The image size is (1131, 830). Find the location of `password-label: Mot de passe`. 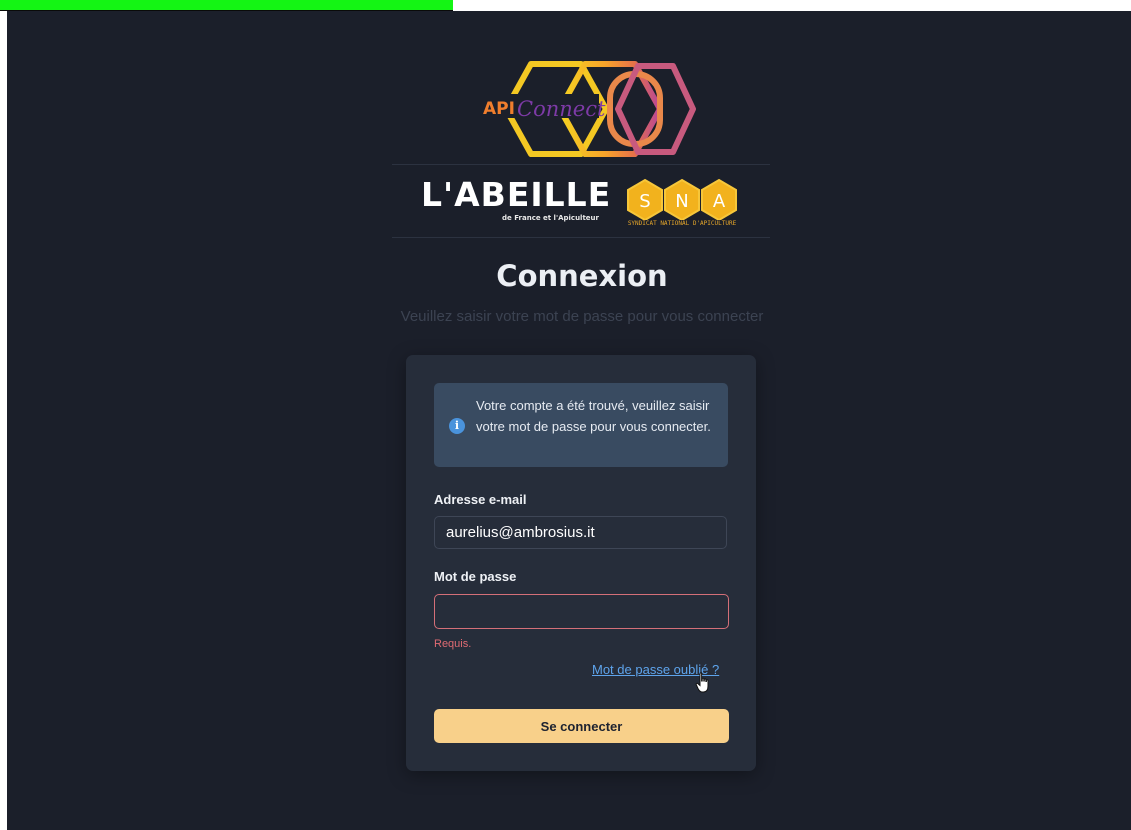

password-label: Mot de passe is located at coordinates (475, 576).